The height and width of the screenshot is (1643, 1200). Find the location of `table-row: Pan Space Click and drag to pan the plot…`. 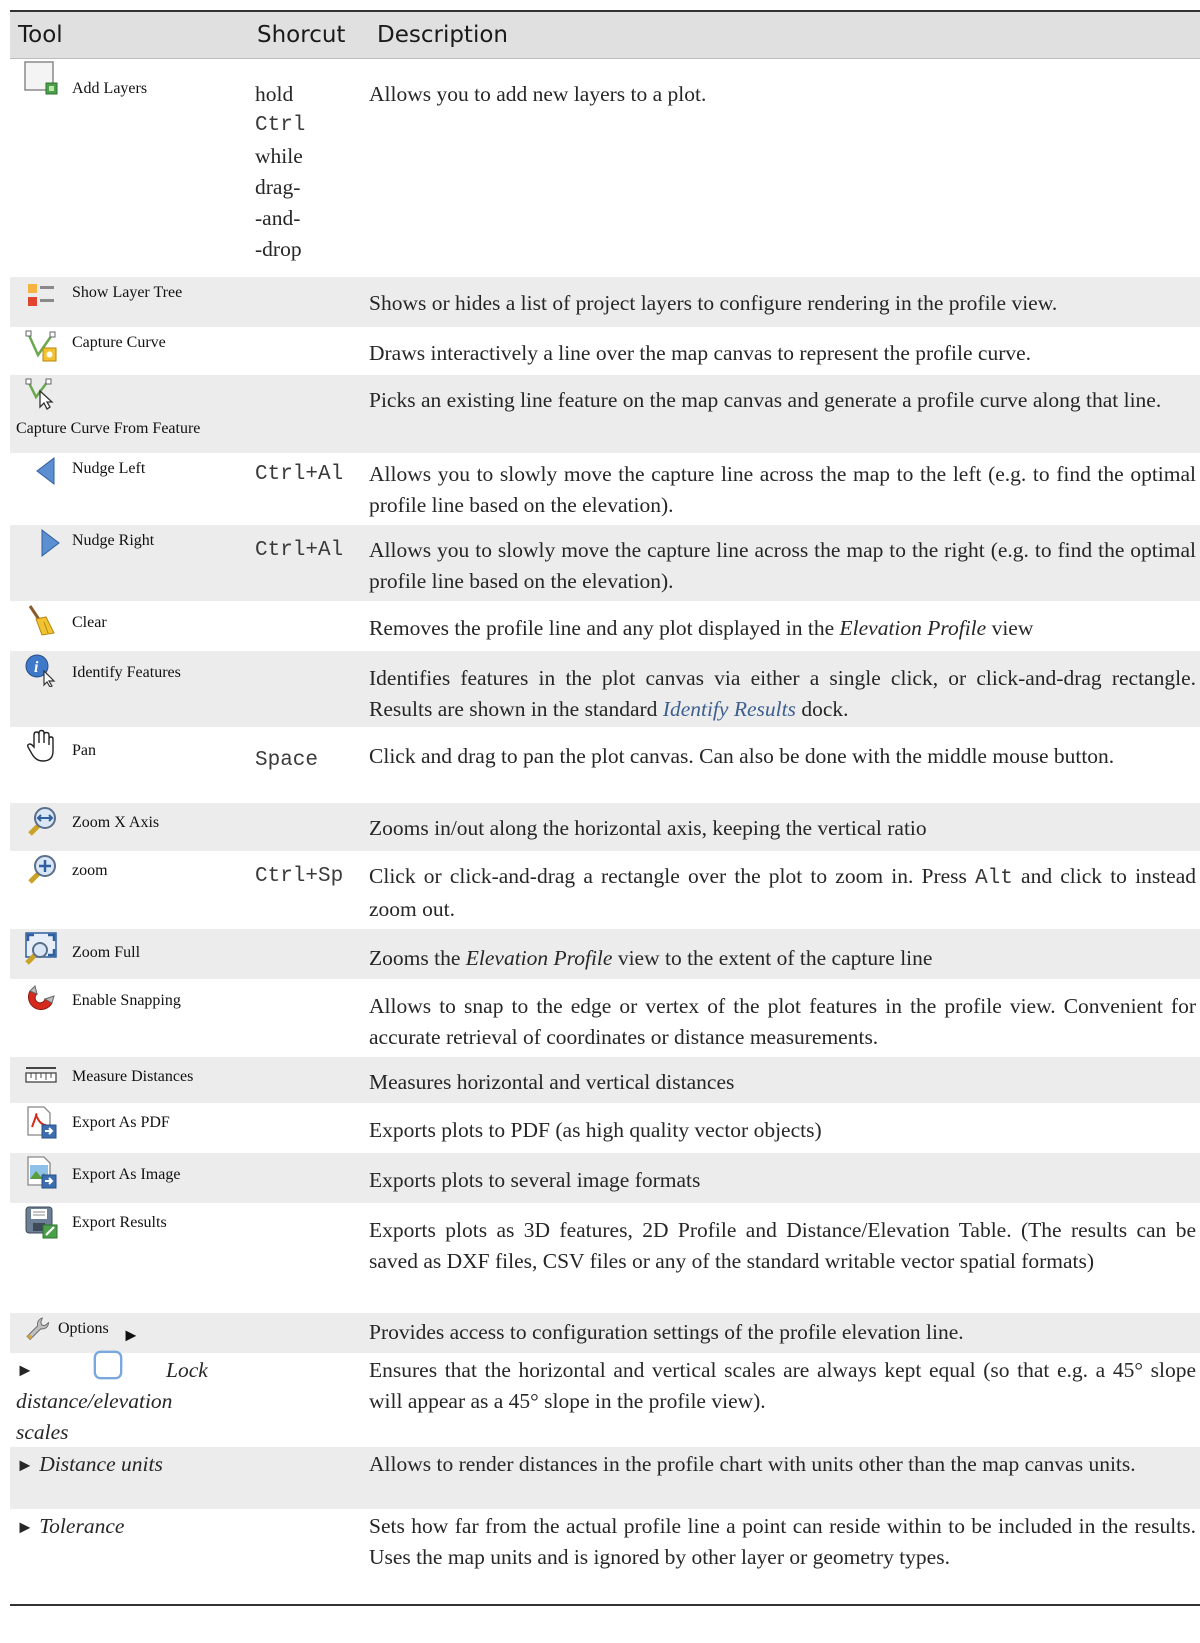

table-row: Pan Space Click and drag to pan the plot… is located at coordinates (605, 765).